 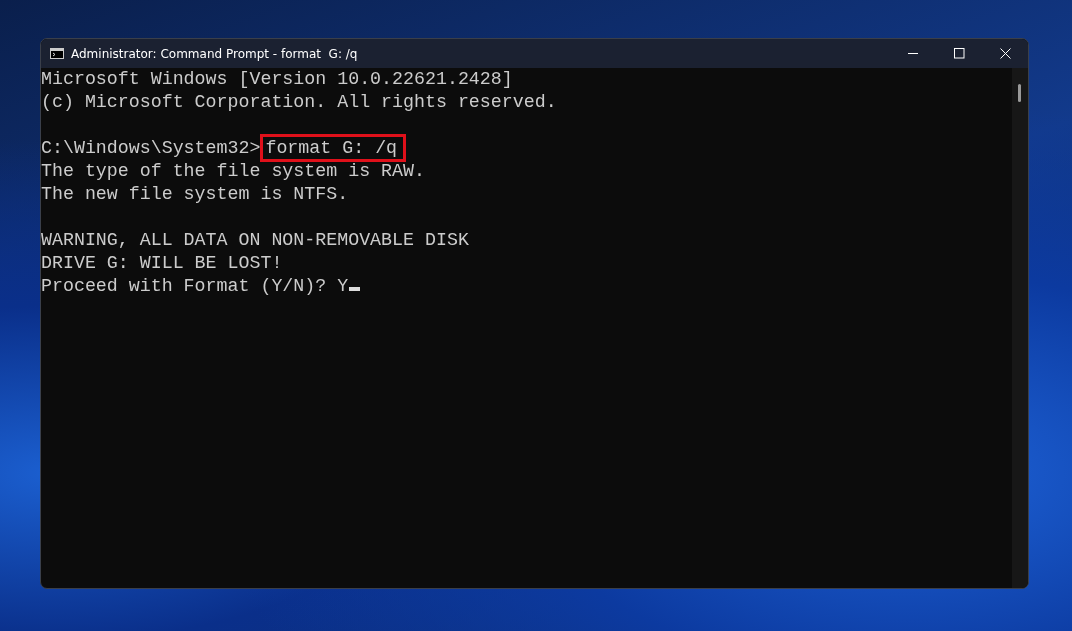 What do you see at coordinates (277, 79) in the screenshot?
I see `console-line: Microsoft Windows [Version 10.0.22621.2428]` at bounding box center [277, 79].